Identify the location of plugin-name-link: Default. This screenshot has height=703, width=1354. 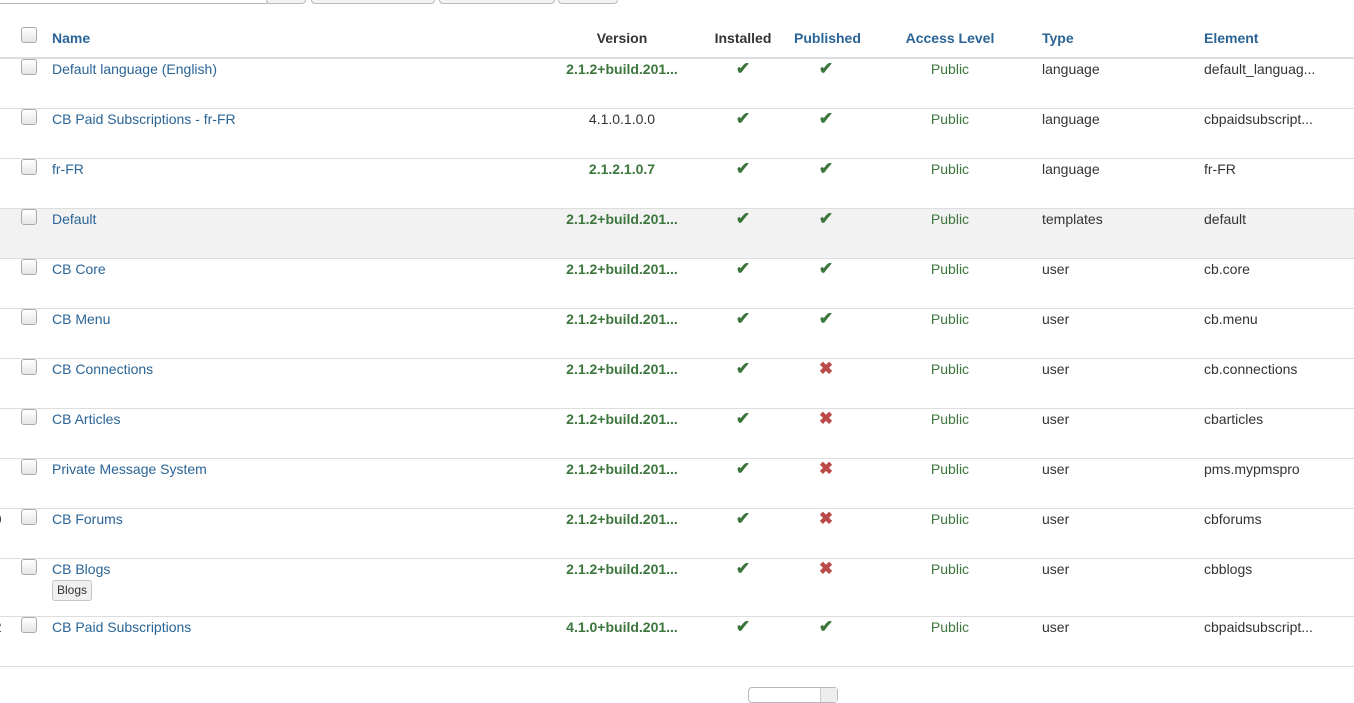
(74, 219).